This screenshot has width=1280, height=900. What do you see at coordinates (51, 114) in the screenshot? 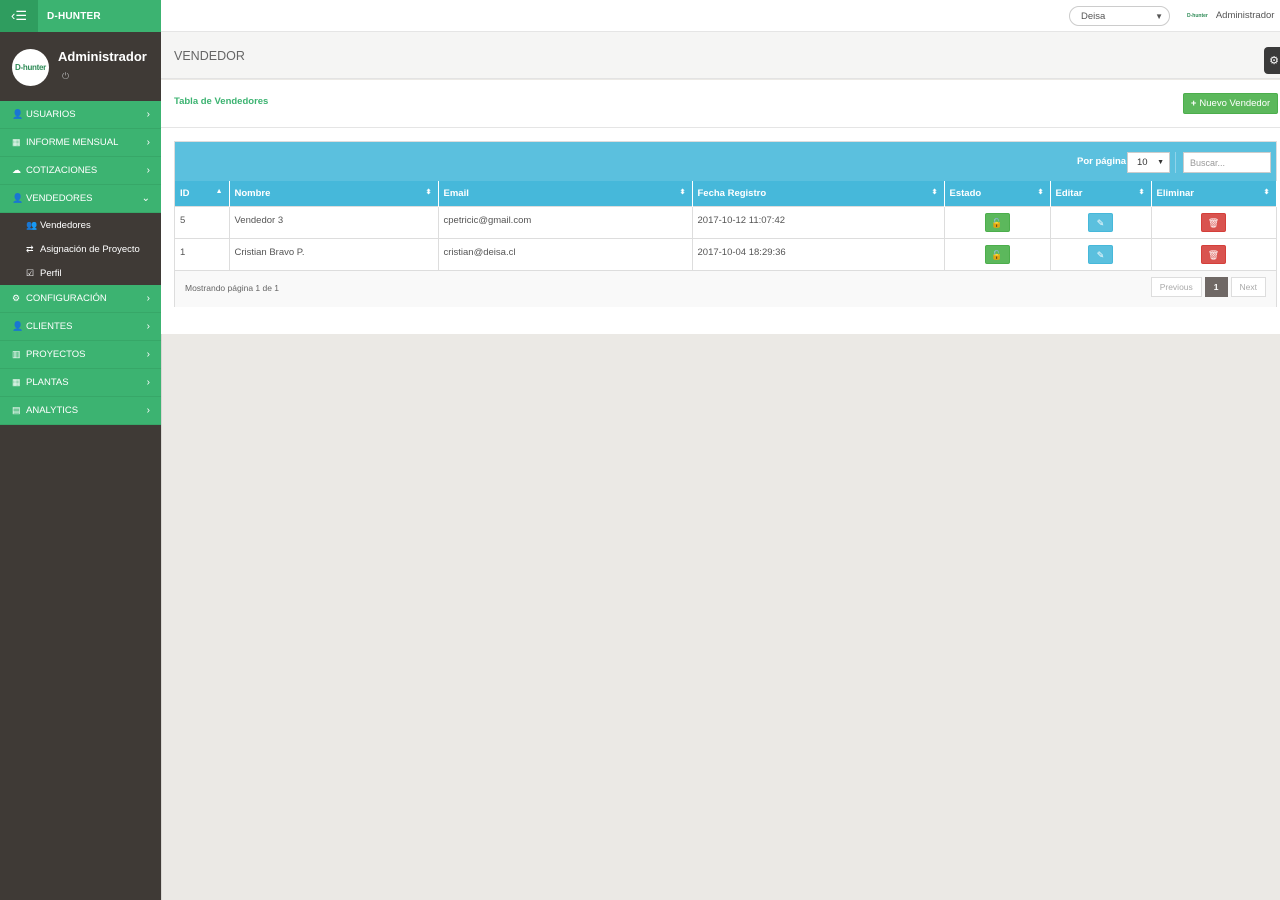
I see `sidebar-item-label: USUARIOS` at bounding box center [51, 114].